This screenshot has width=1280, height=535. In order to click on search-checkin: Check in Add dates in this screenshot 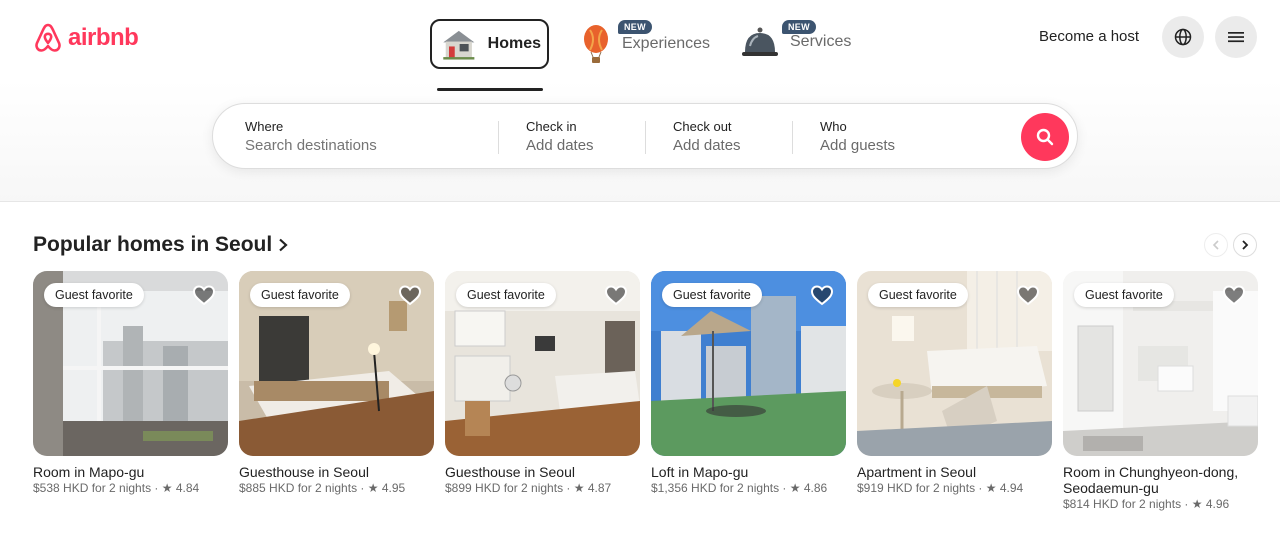, I will do `click(560, 137)`.